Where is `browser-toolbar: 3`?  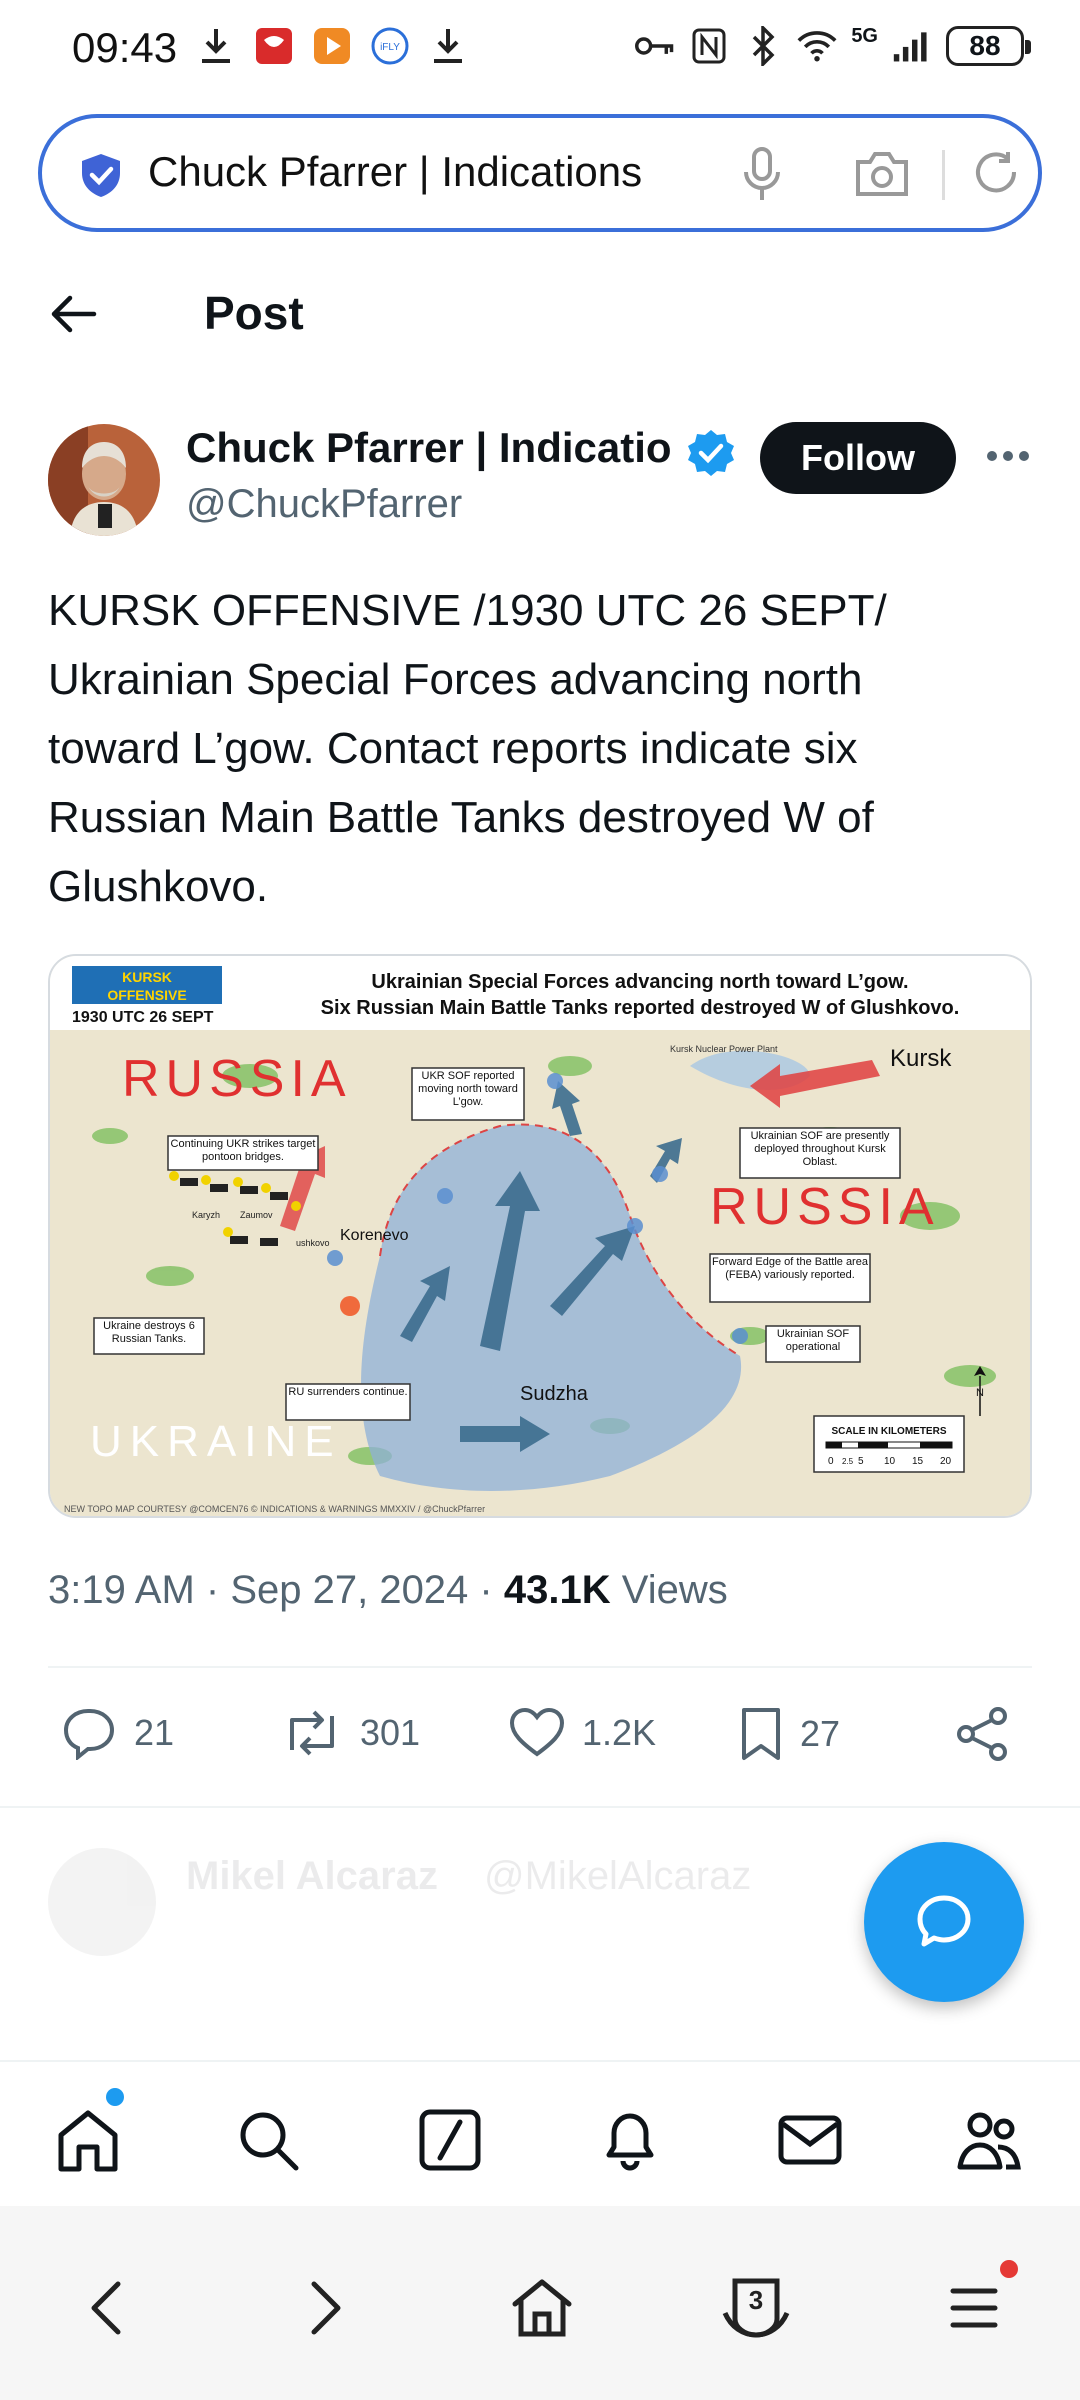
browser-toolbar: 3 is located at coordinates (540, 2303).